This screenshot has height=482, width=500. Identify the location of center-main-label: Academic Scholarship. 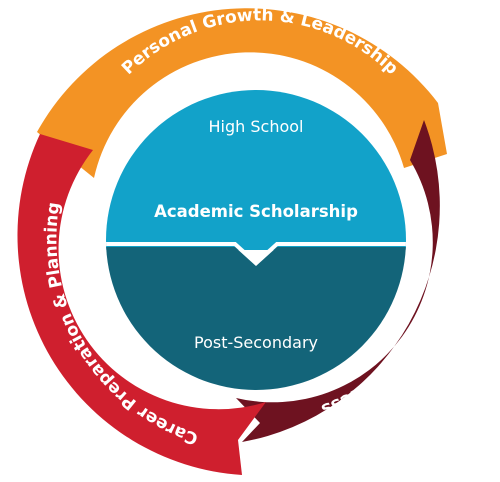
(256, 211).